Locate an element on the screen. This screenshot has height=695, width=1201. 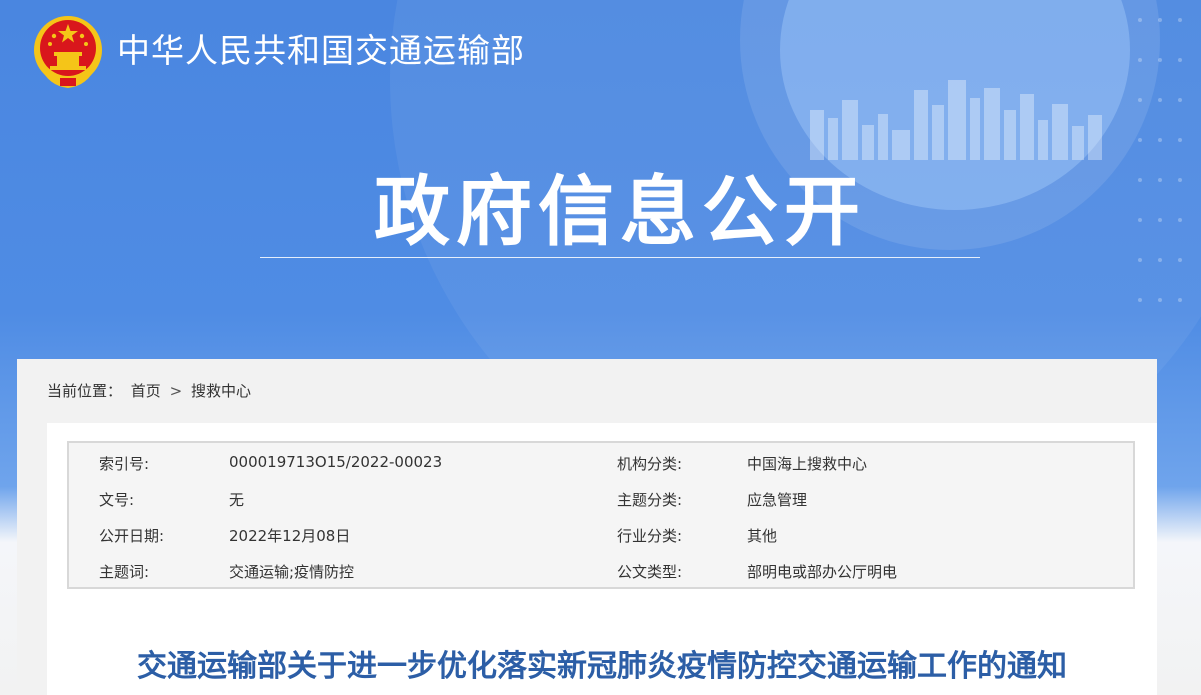
metadata-row: 主题词: 交通运输;疫情防控 公文类型: 部明电或部办公厅明电 is located at coordinates (601, 571).